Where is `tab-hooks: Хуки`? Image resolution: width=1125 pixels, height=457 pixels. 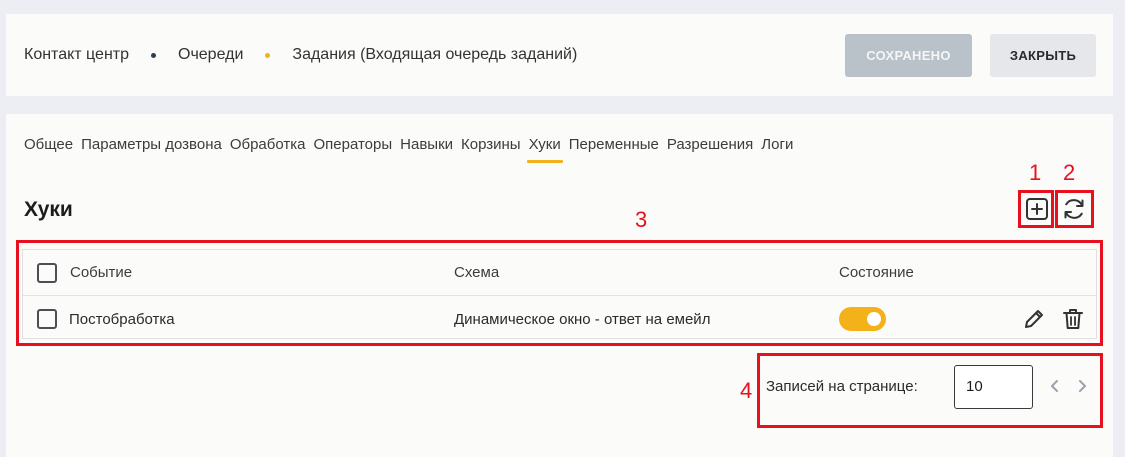
tab-hooks: Хуки is located at coordinates (544, 149).